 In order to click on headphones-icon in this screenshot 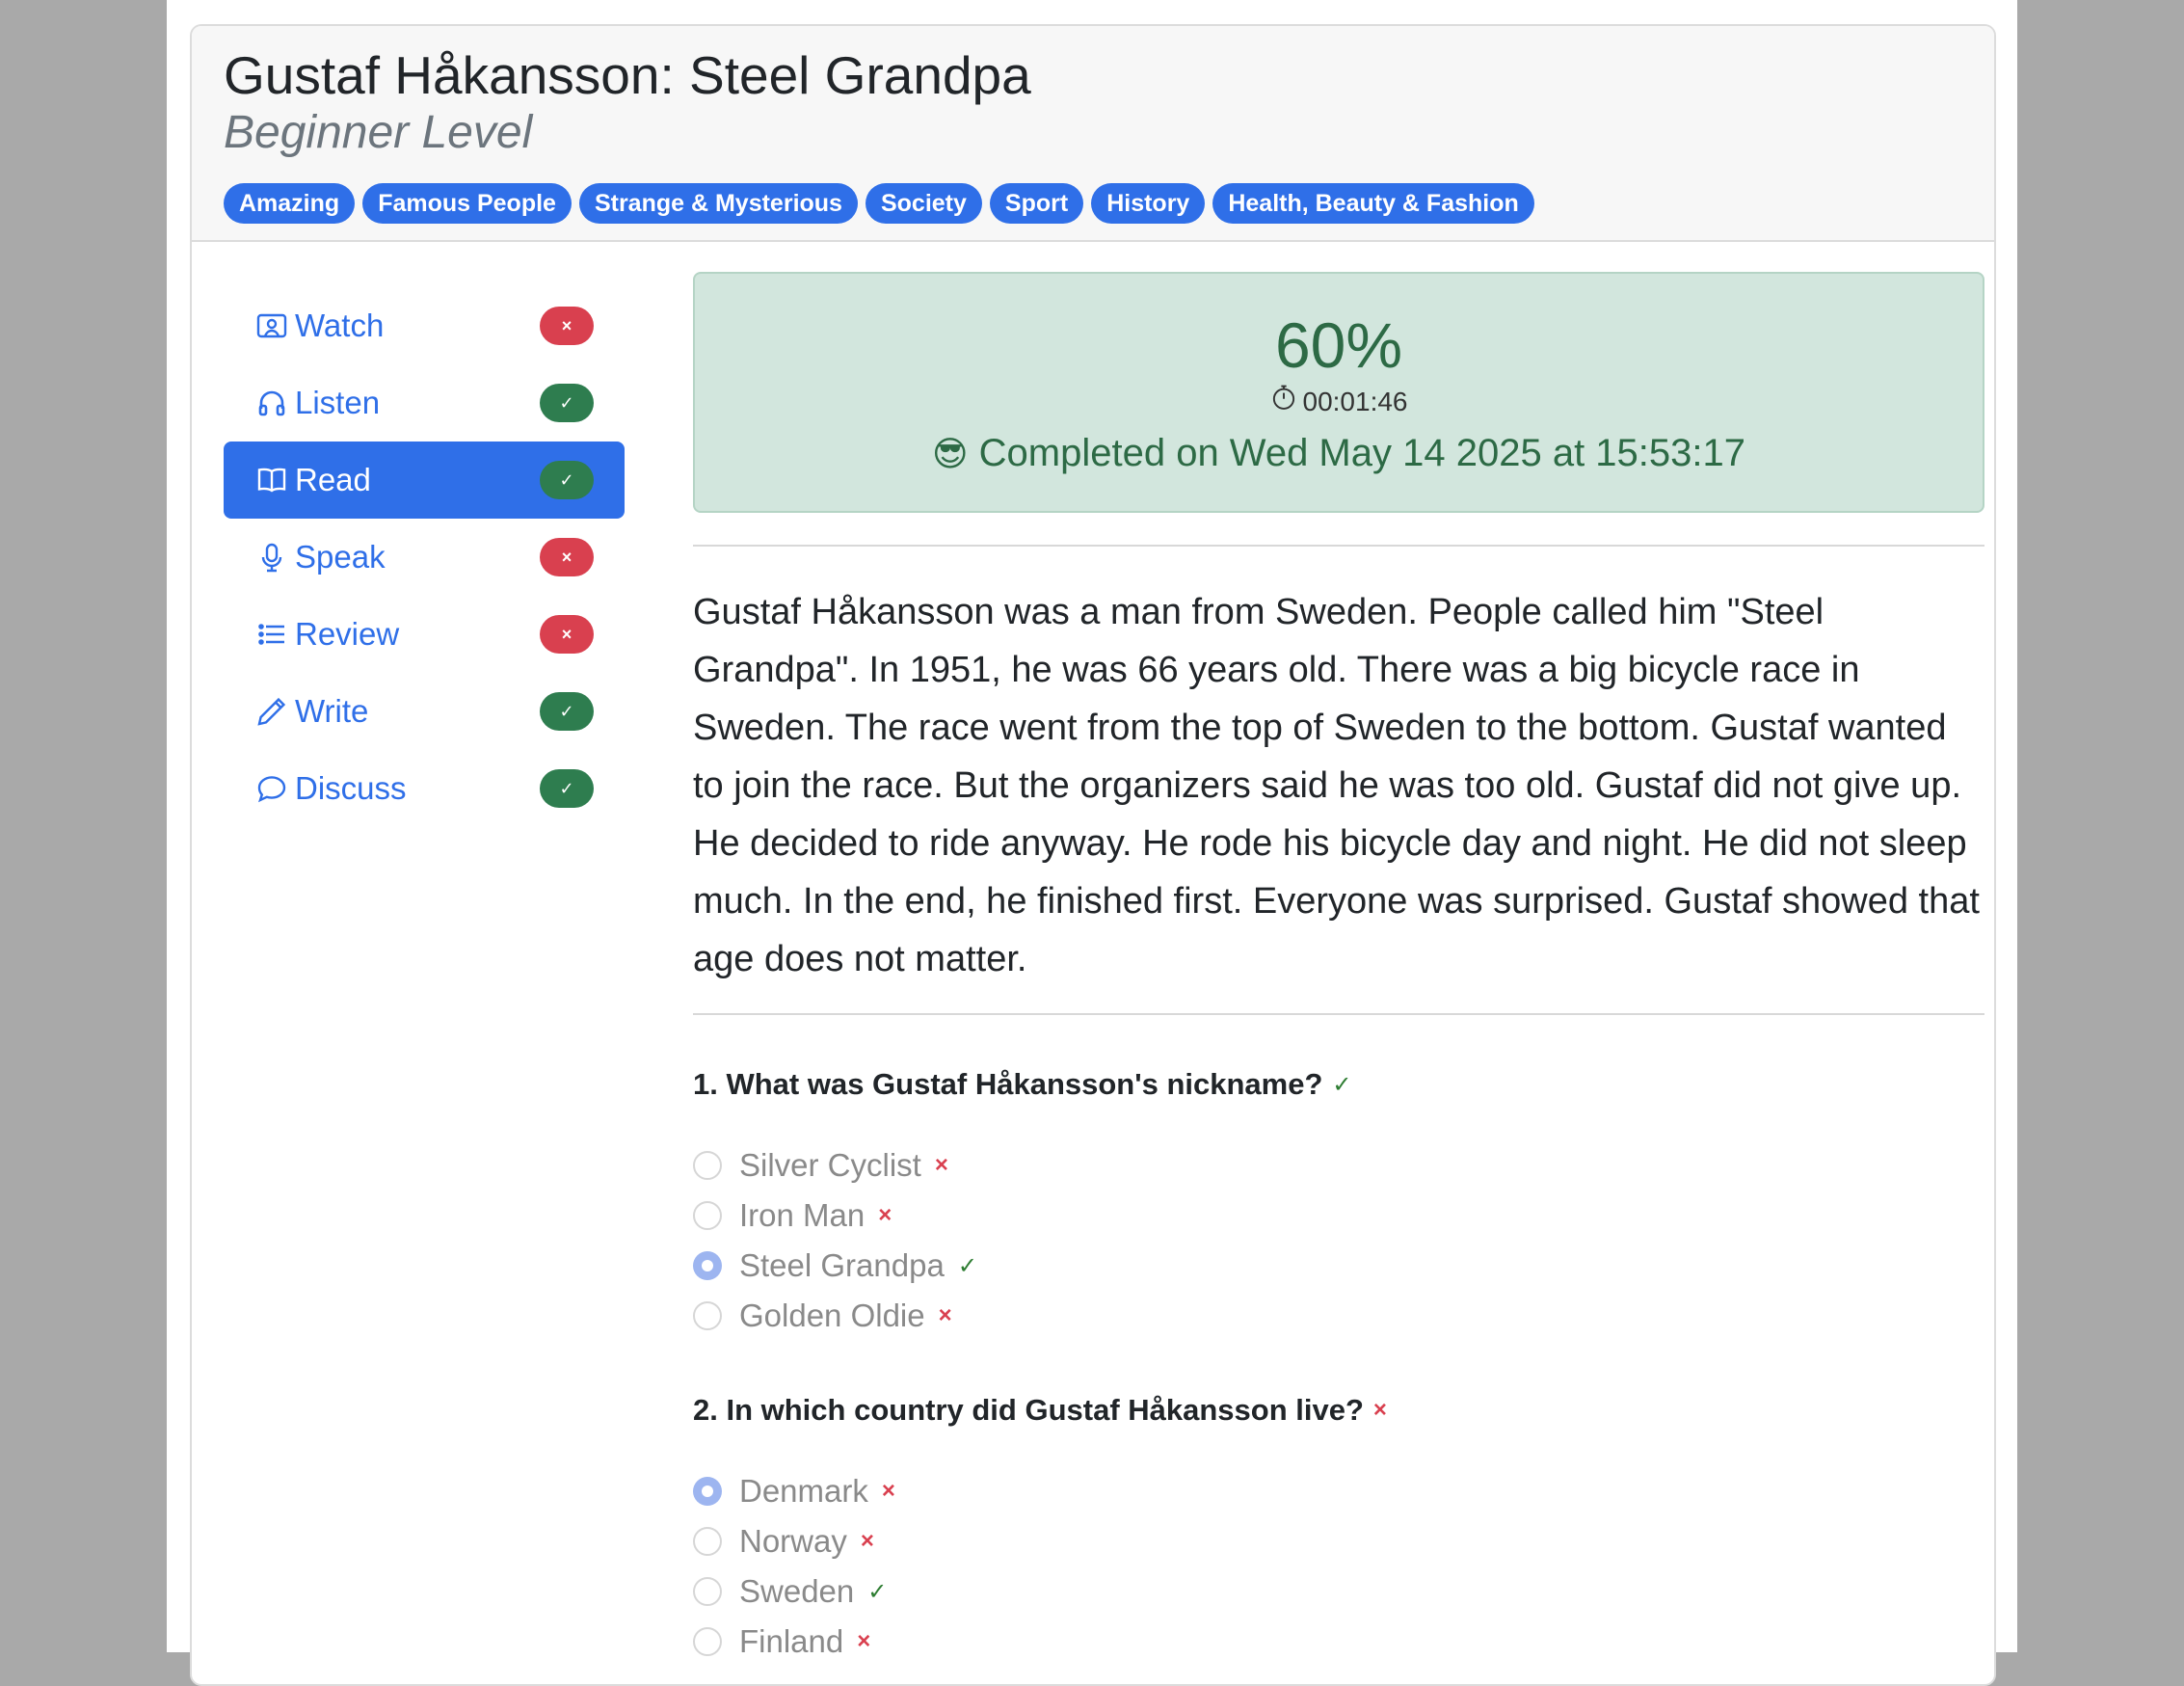, I will do `click(271, 403)`.